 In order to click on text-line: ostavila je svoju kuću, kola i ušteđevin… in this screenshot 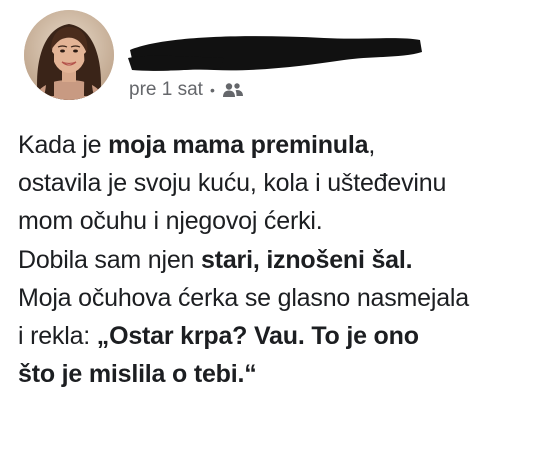, I will do `click(232, 183)`.